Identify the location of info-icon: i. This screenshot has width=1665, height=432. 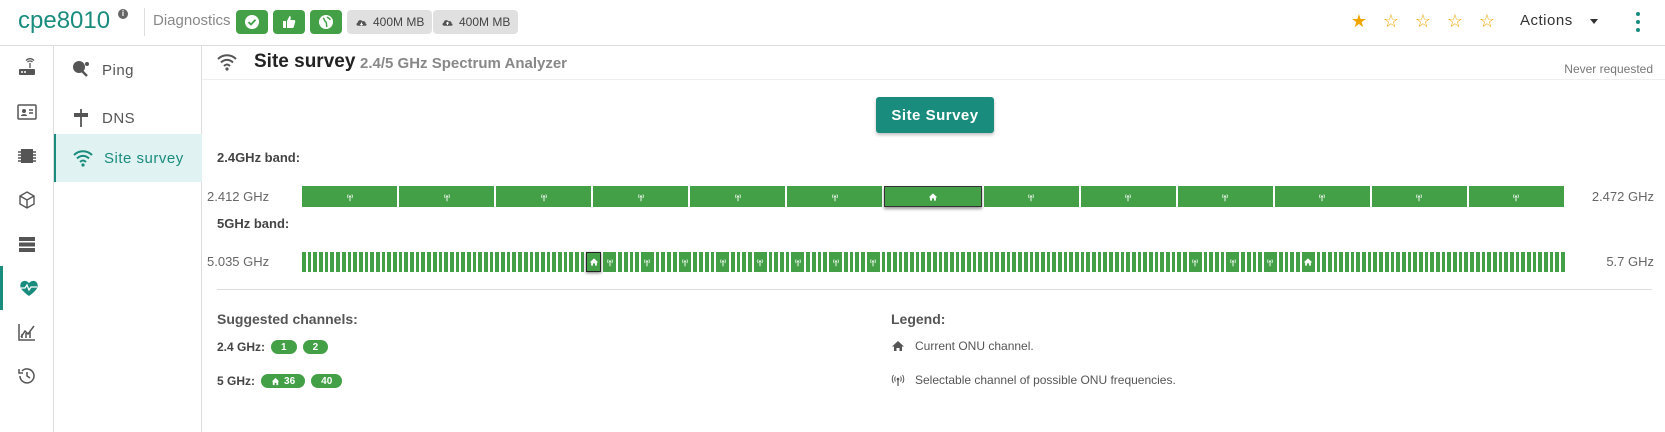
(123, 14).